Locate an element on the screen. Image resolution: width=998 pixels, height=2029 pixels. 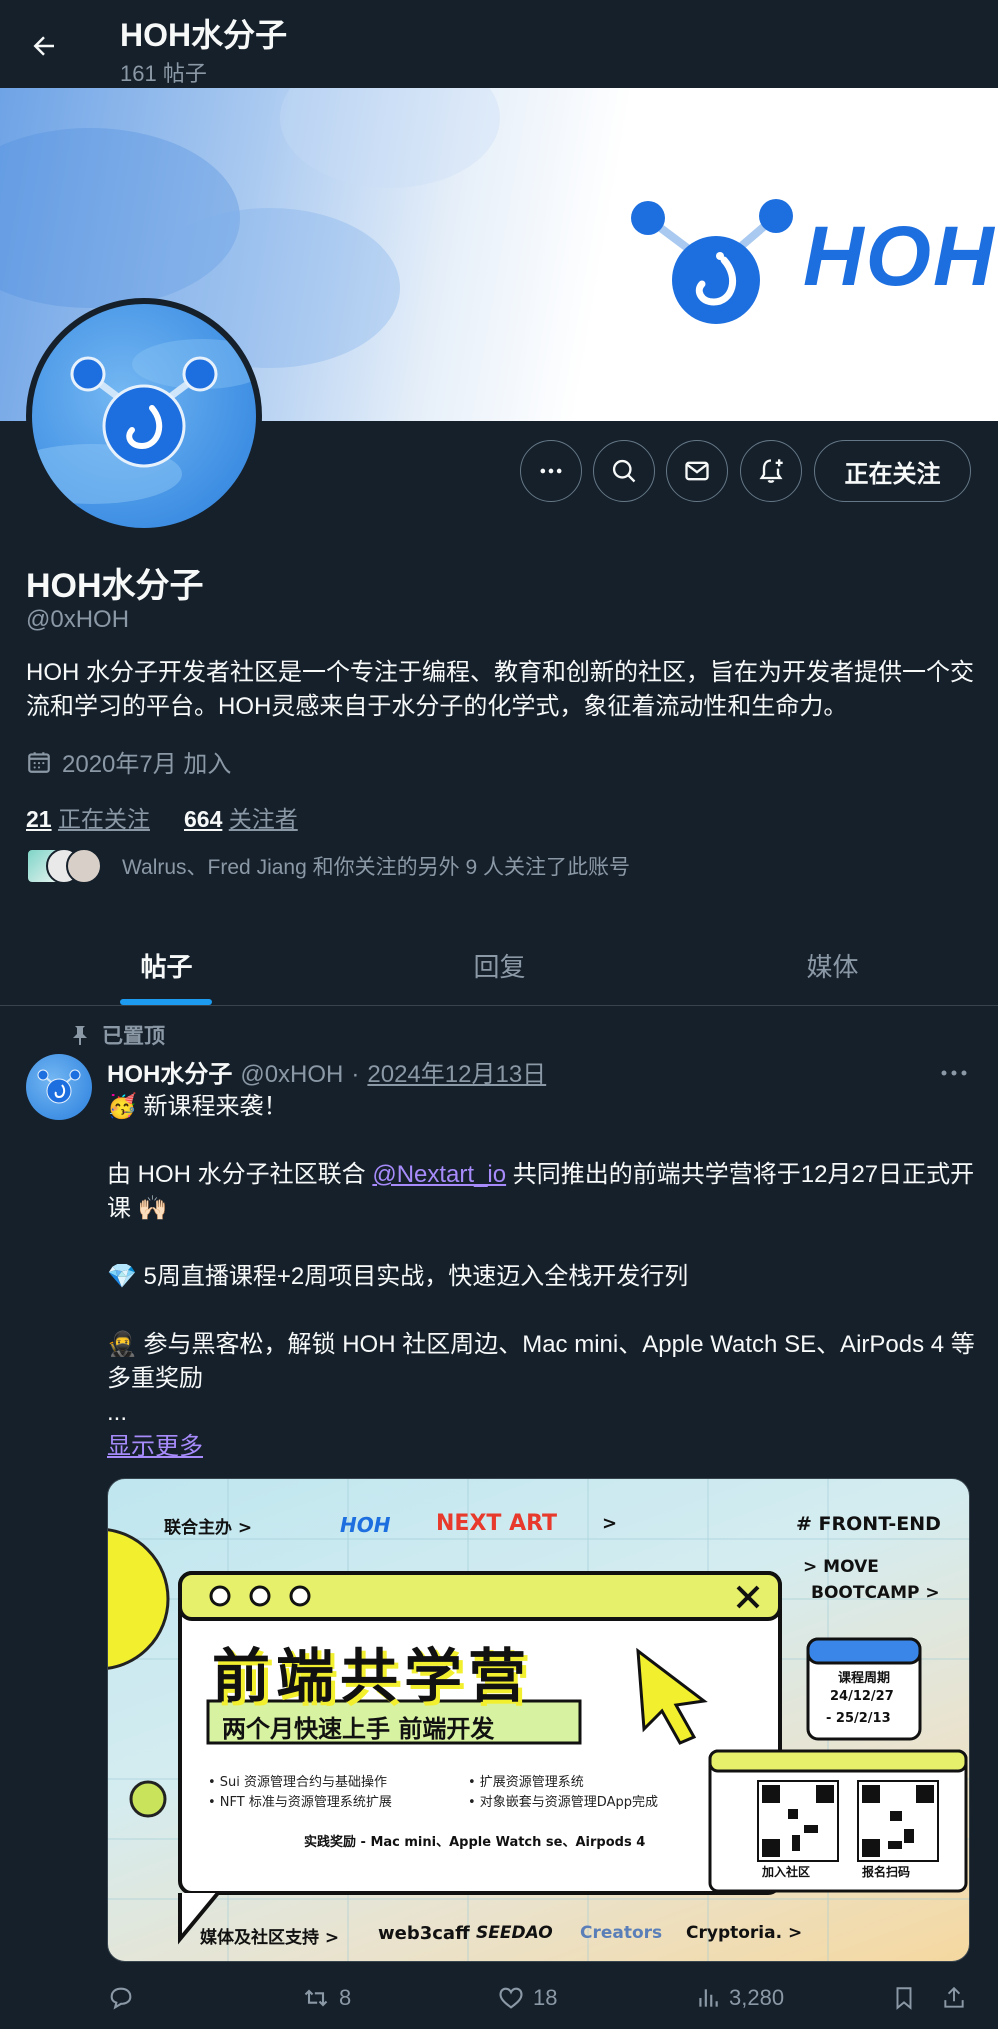
mention-link: @Nextart_io is located at coordinates (439, 1174).